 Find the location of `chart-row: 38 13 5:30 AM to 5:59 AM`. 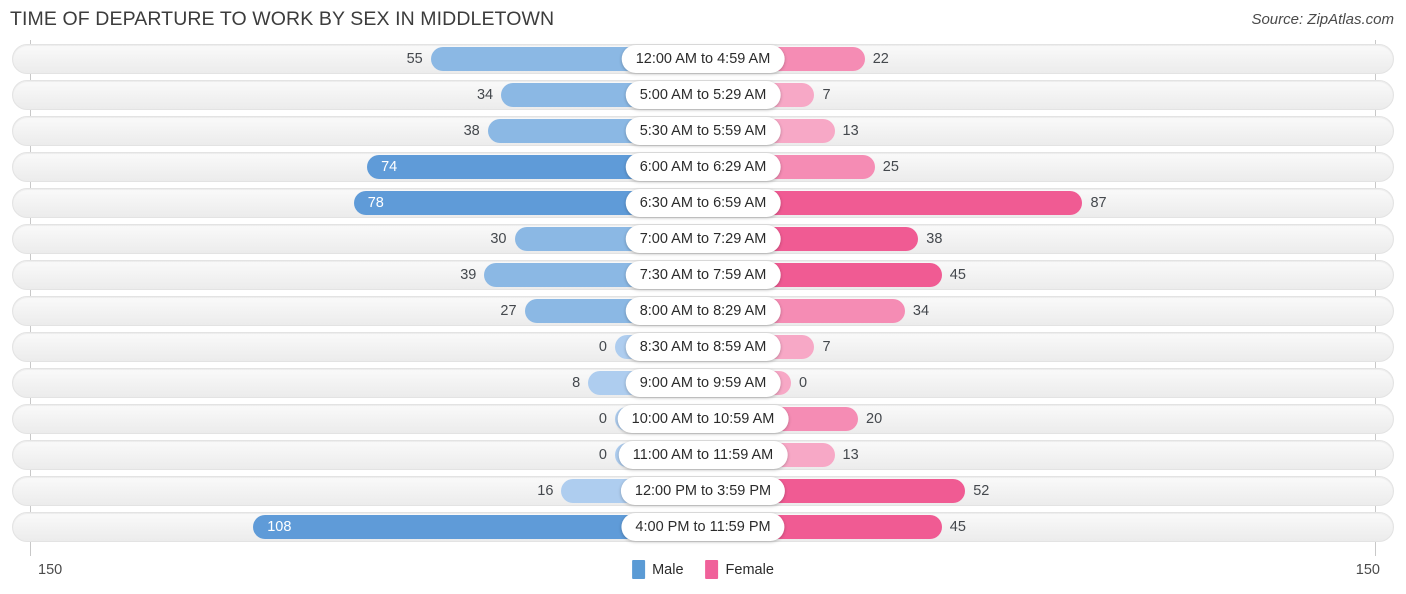

chart-row: 38 13 5:30 AM to 5:59 AM is located at coordinates (703, 131).